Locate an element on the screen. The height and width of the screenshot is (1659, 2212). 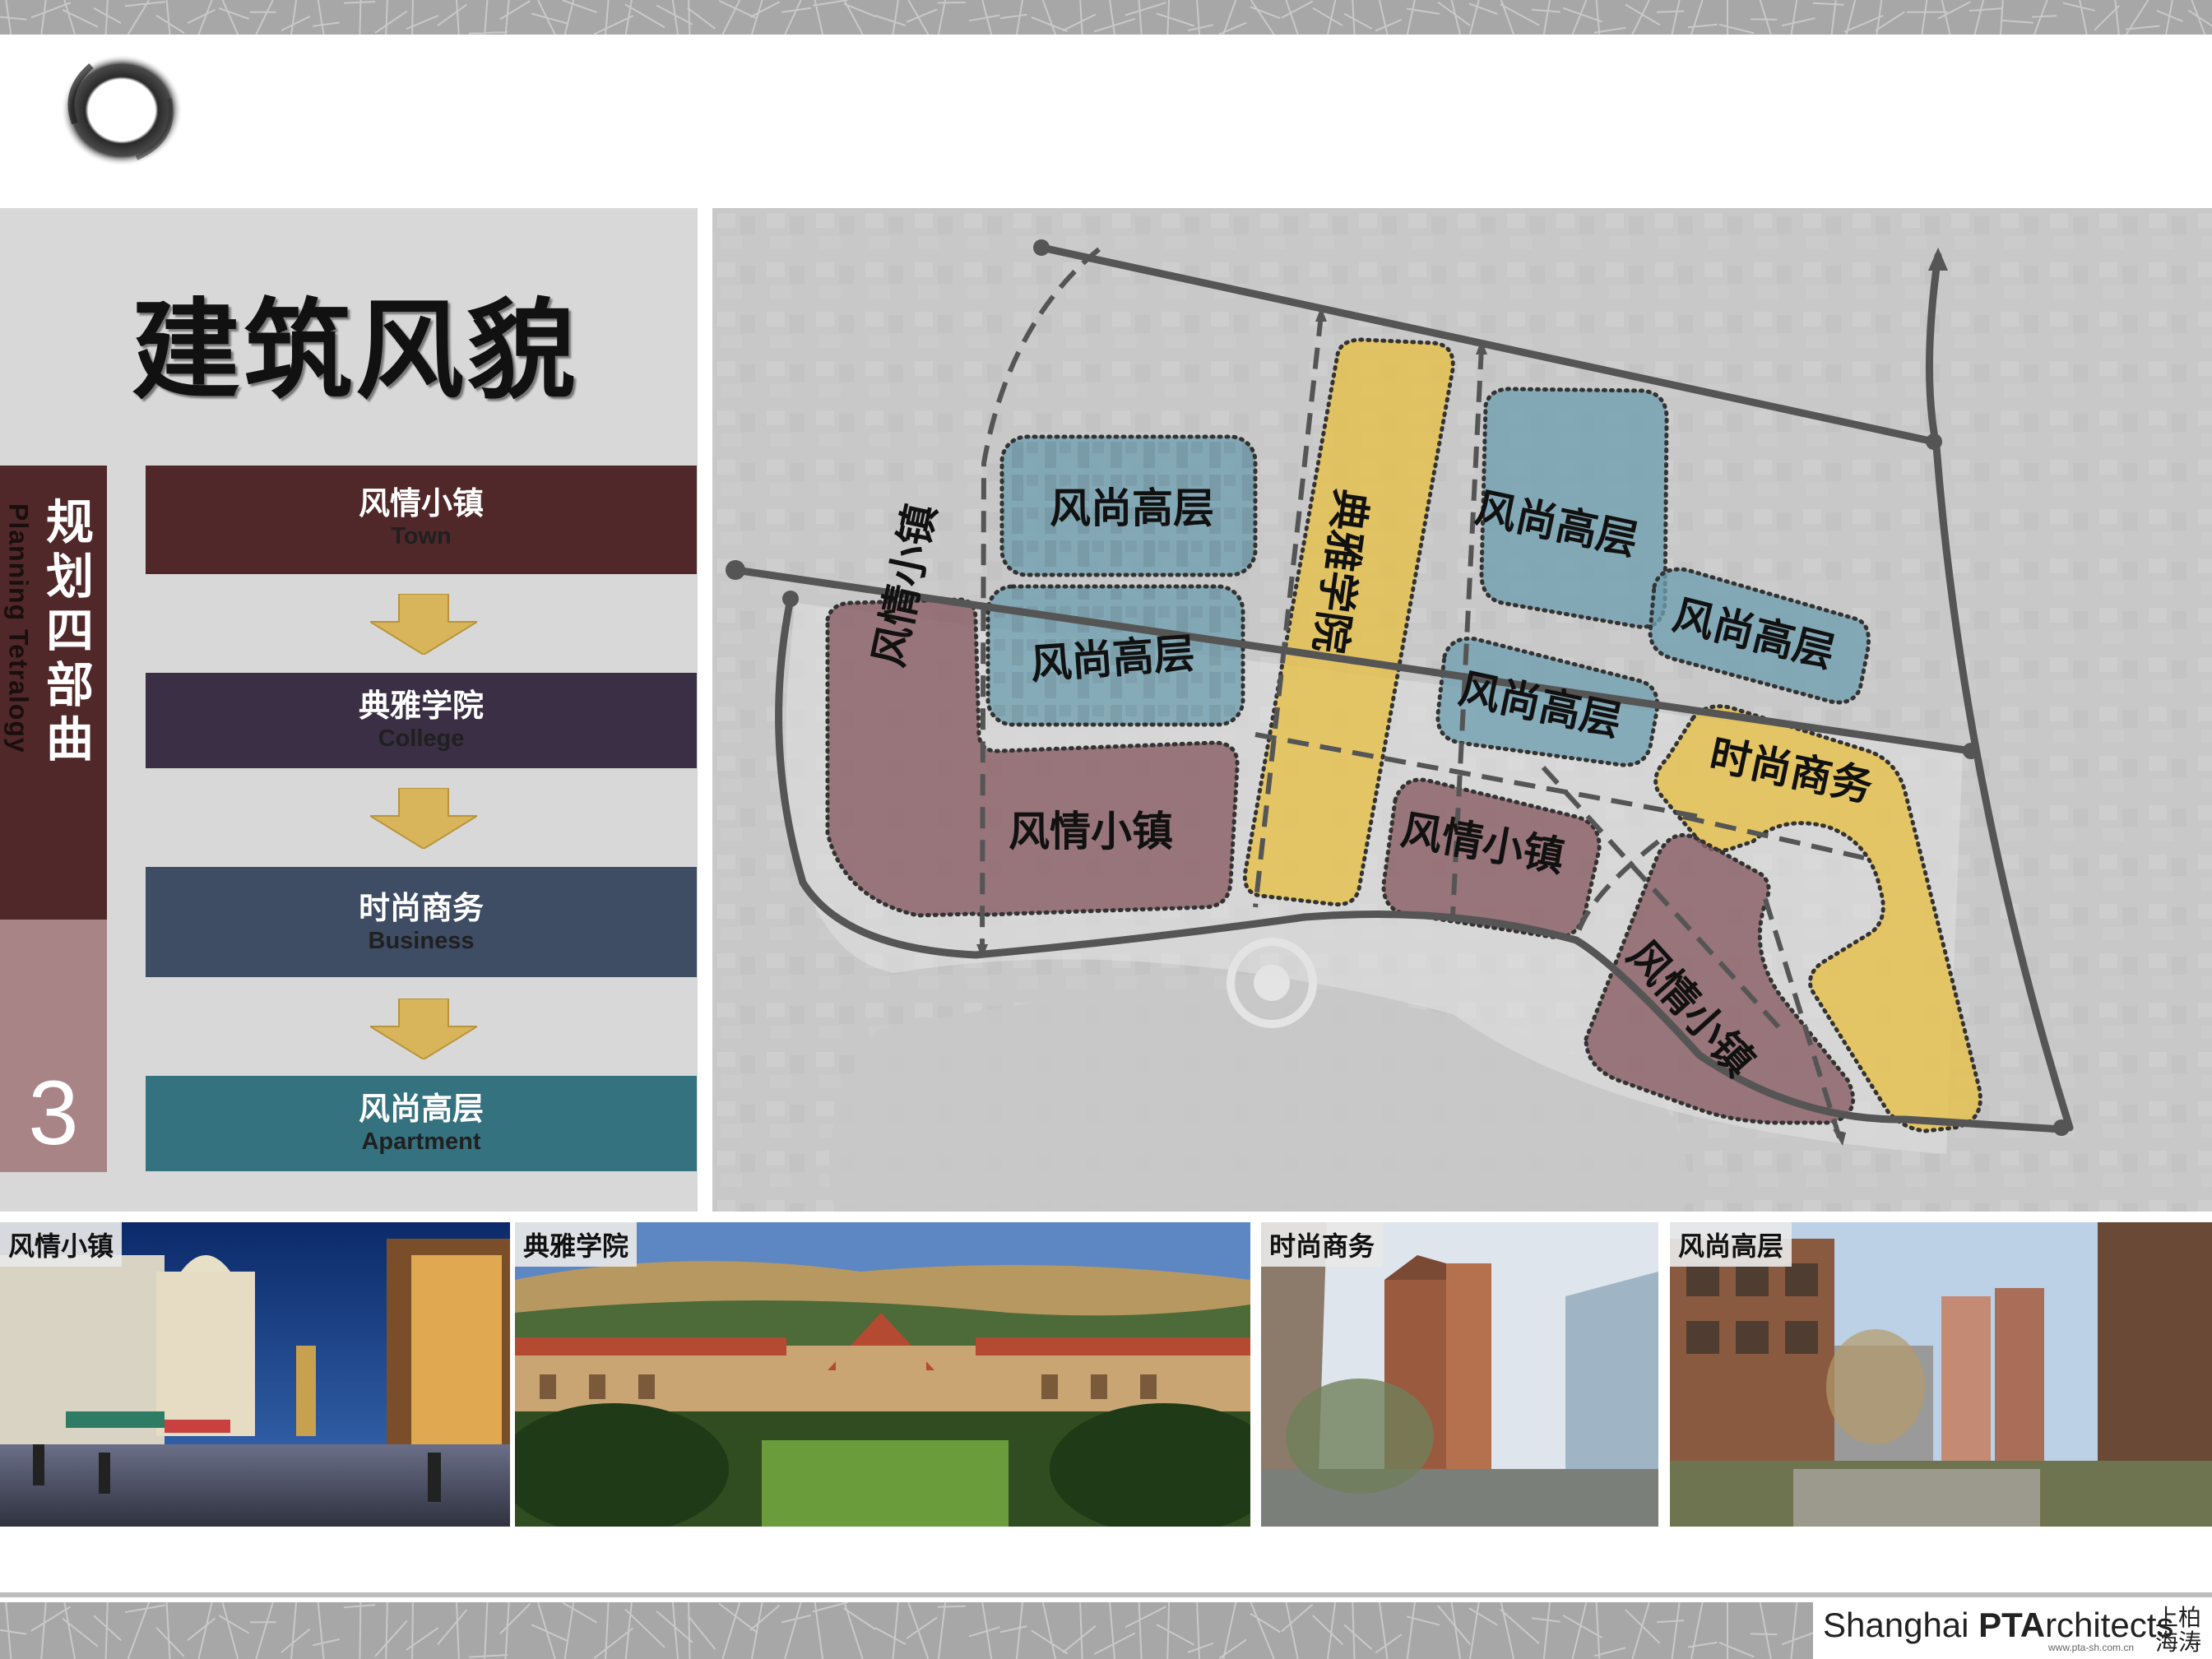
logo-text-rest: rchitects is located at coordinates (2110, 1625).